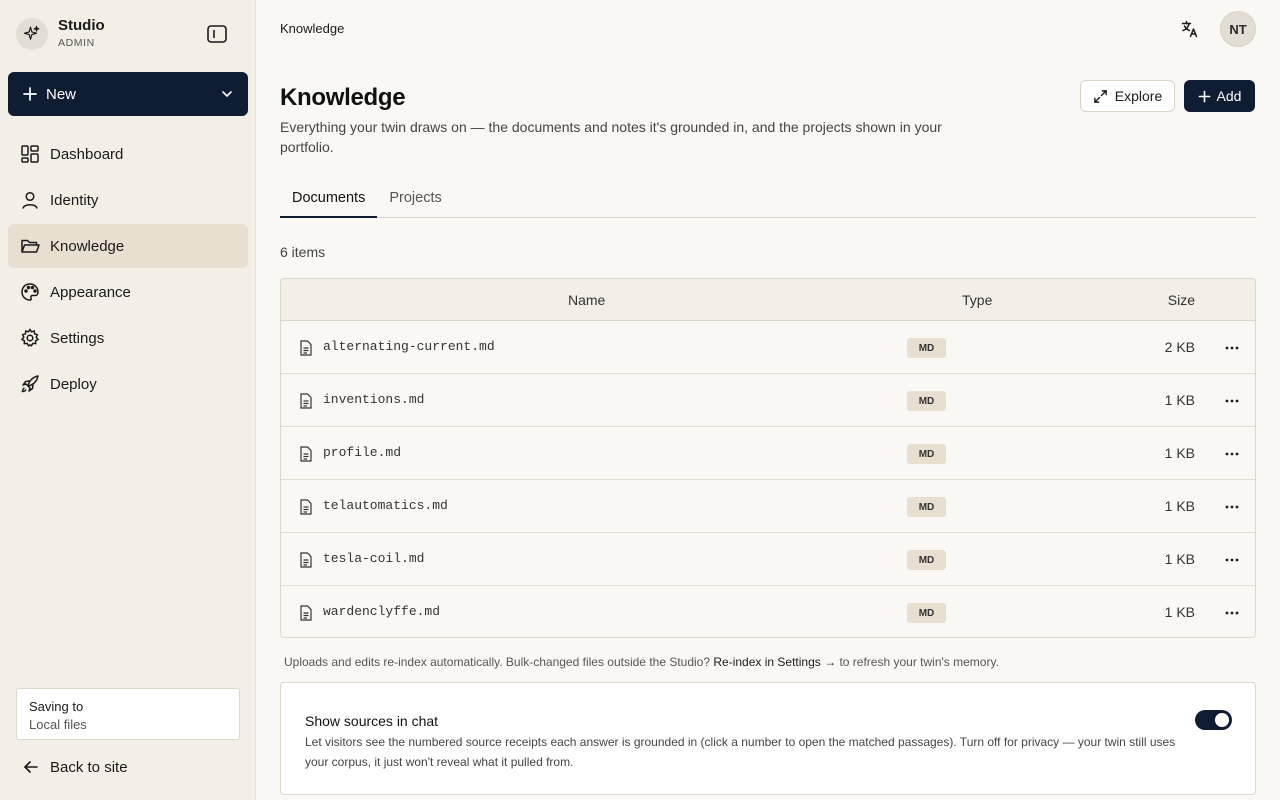 The height and width of the screenshot is (800, 1280). Describe the element at coordinates (81, 25) in the screenshot. I see `brand-name: Studio` at that location.